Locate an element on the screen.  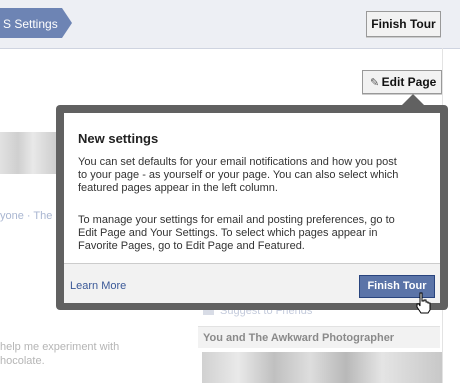
breadcrumb-settings: S Settings is located at coordinates (36, 23).